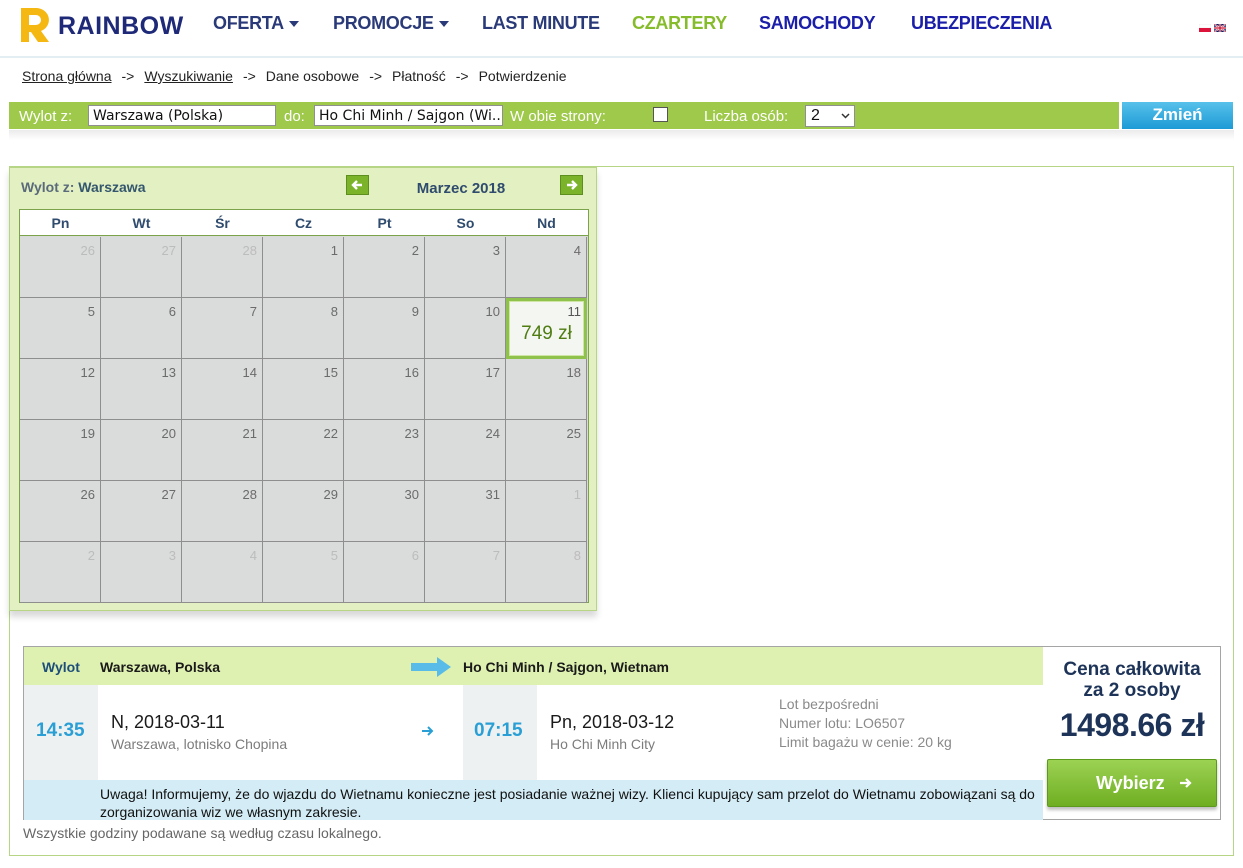 This screenshot has height=868, width=1243. Describe the element at coordinates (492, 494) in the screenshot. I see `calendar-day-number: 31` at that location.